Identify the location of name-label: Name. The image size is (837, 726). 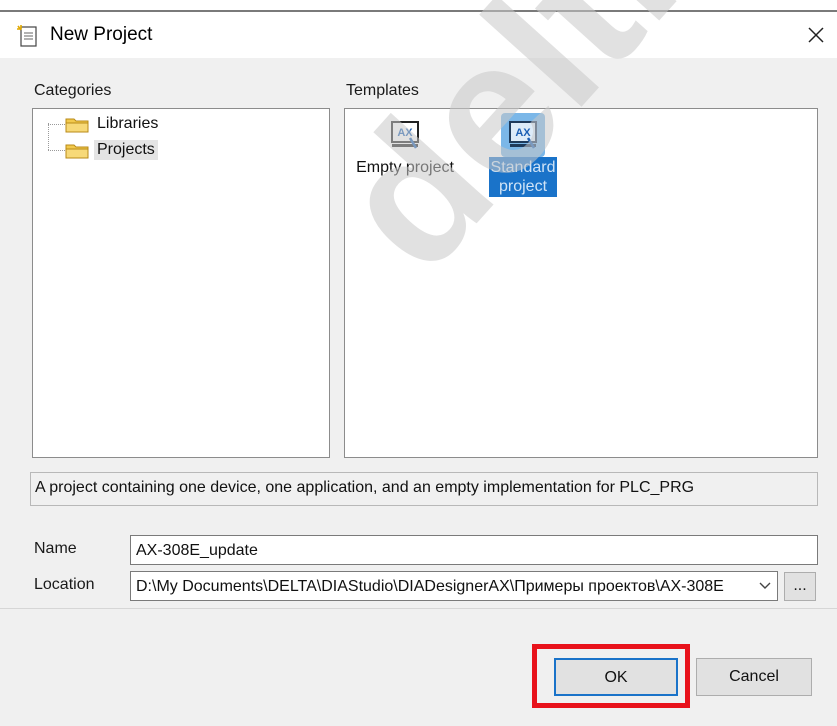
(55, 548).